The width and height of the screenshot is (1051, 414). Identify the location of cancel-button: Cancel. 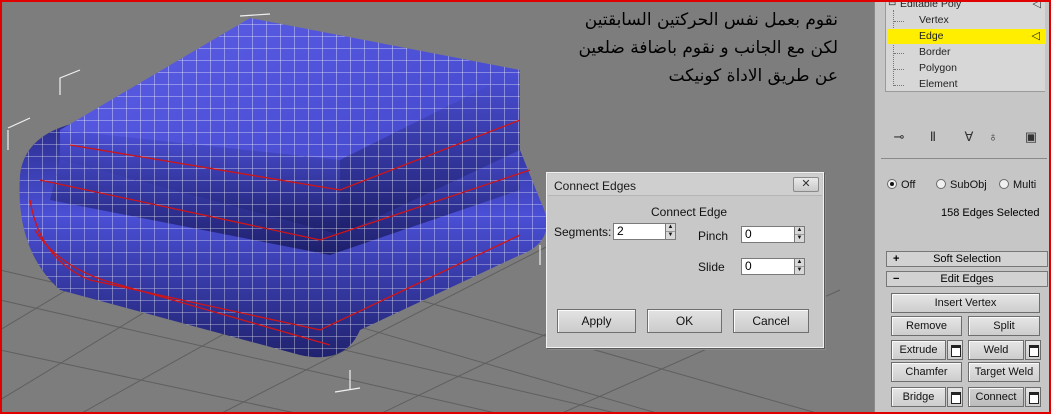
(771, 321).